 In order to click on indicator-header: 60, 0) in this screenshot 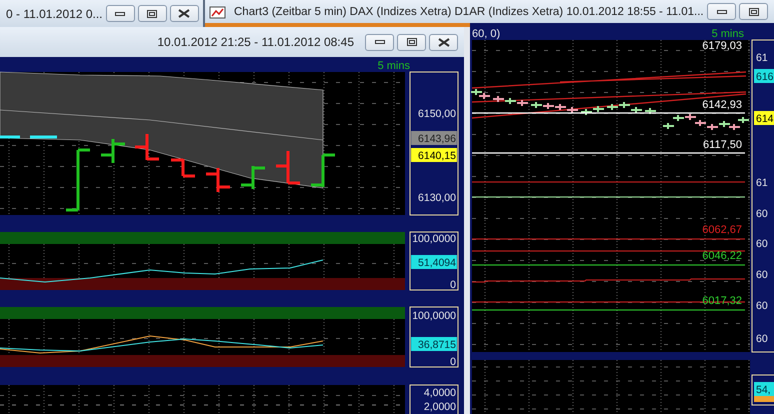, I will do `click(486, 34)`.